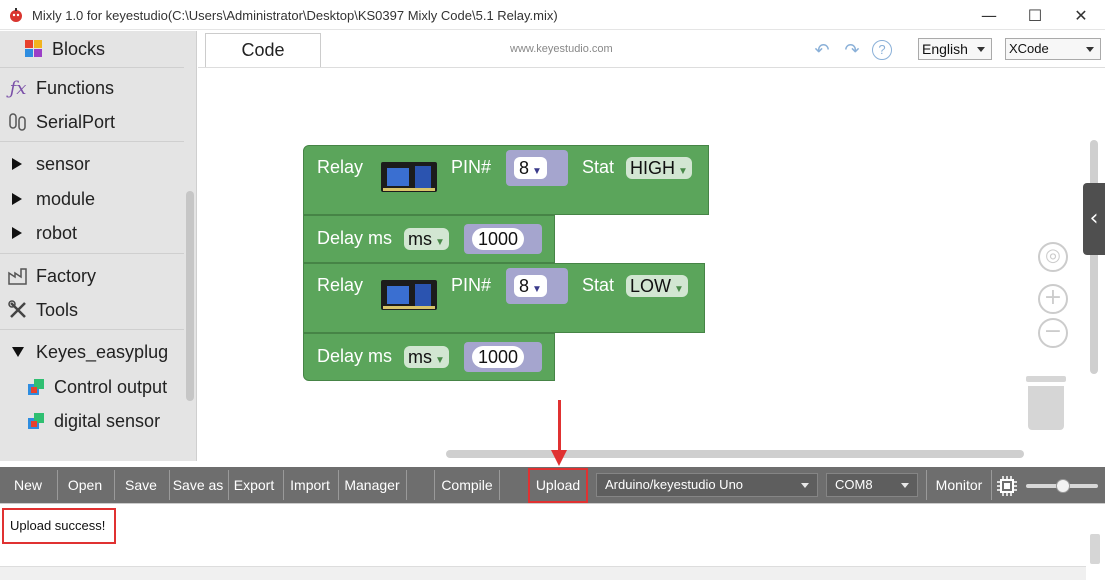 The height and width of the screenshot is (580, 1105). I want to click on port-select: COM8, so click(872, 485).